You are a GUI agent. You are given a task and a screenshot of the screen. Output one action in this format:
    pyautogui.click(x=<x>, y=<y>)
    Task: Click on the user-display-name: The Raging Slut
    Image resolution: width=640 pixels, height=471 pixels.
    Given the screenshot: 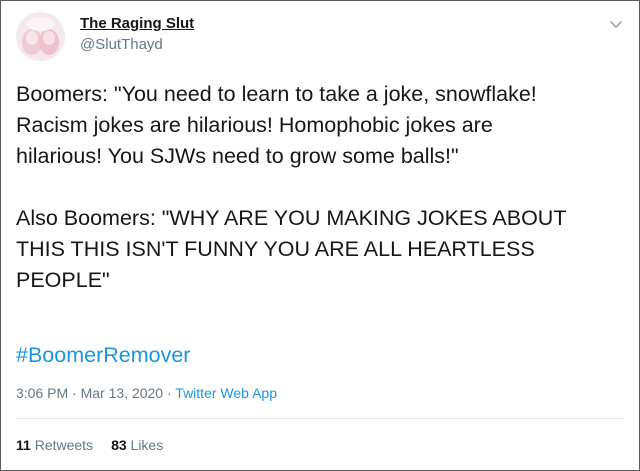 What is the action you would take?
    pyautogui.click(x=137, y=23)
    